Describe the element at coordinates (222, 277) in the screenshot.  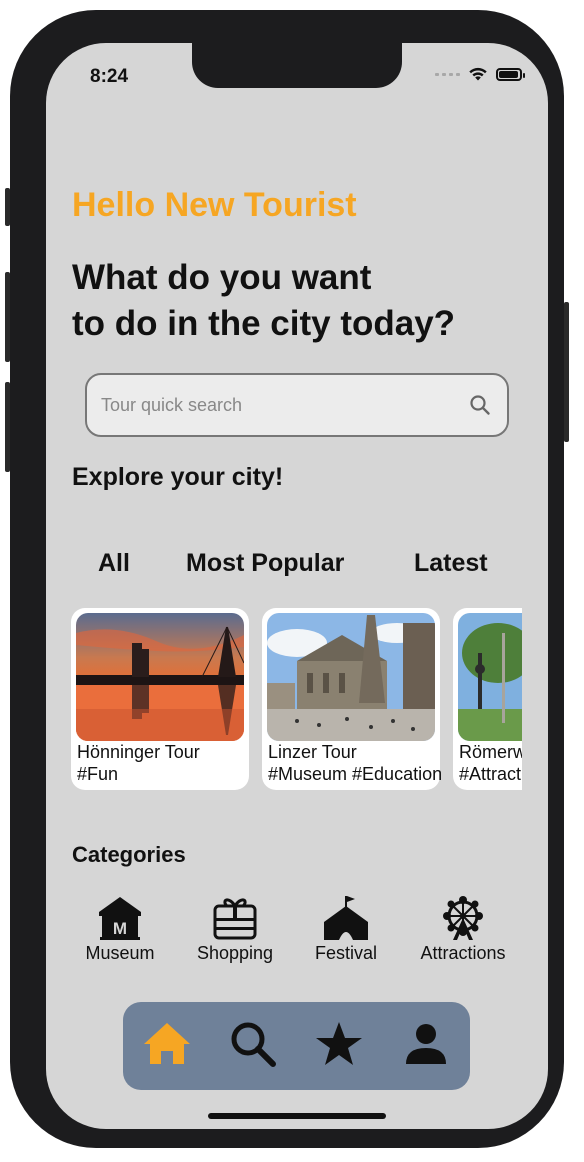
I see `headline-line-1: What do you want` at that location.